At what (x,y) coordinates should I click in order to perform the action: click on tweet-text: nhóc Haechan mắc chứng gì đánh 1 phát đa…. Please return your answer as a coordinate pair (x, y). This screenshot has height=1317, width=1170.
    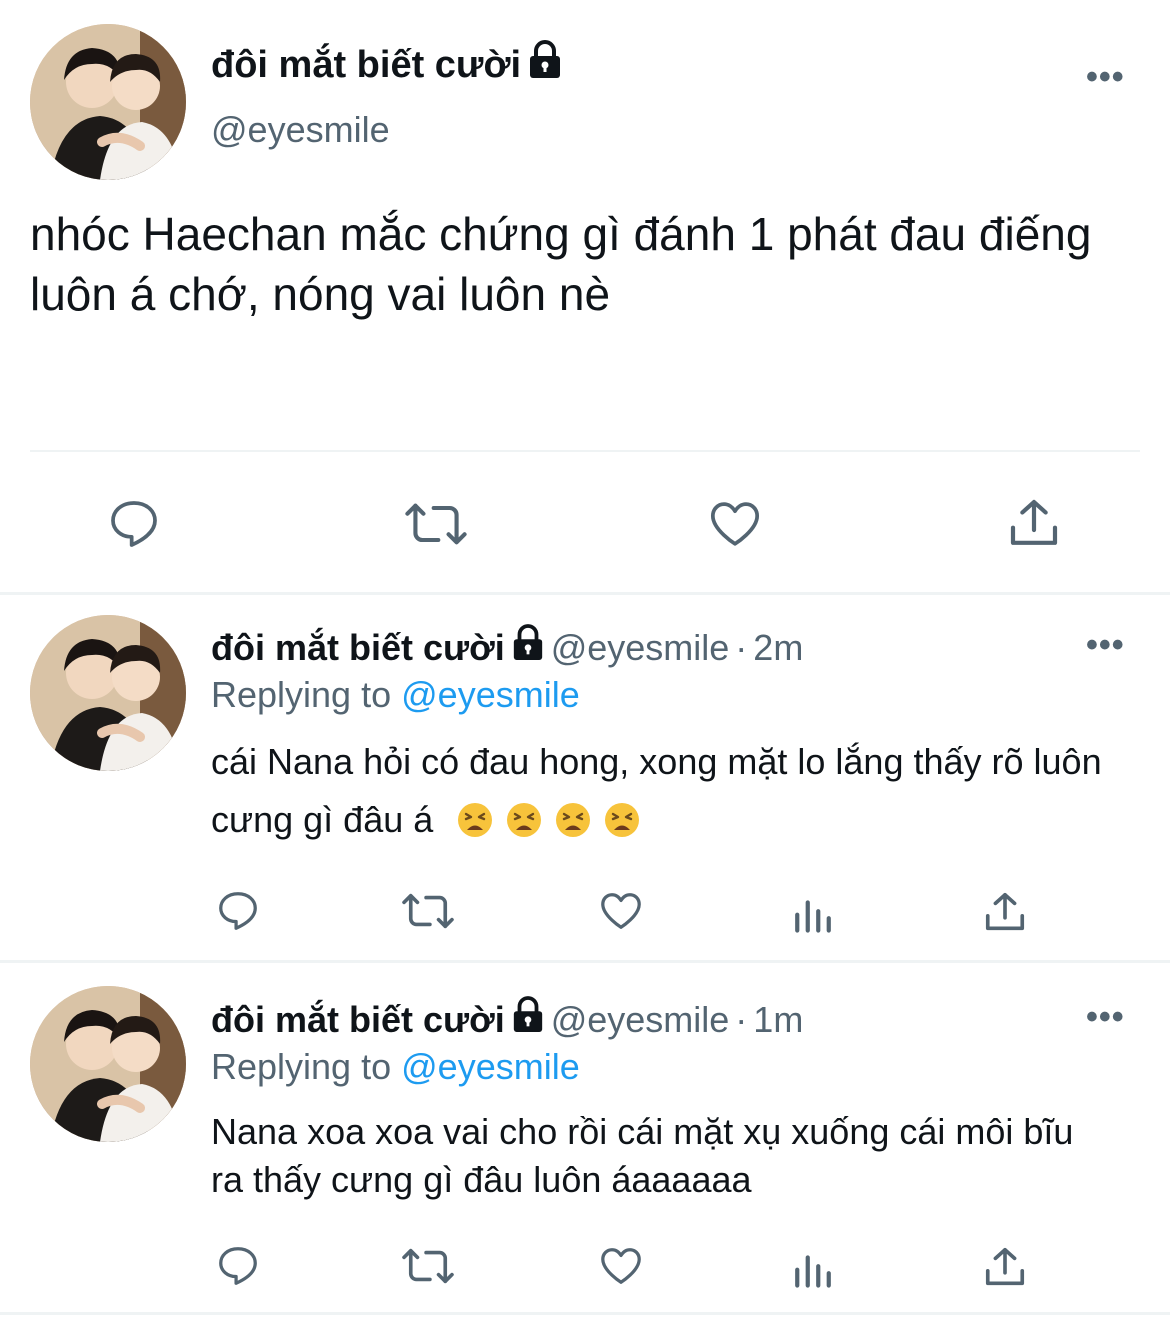
    Looking at the image, I should click on (561, 264).